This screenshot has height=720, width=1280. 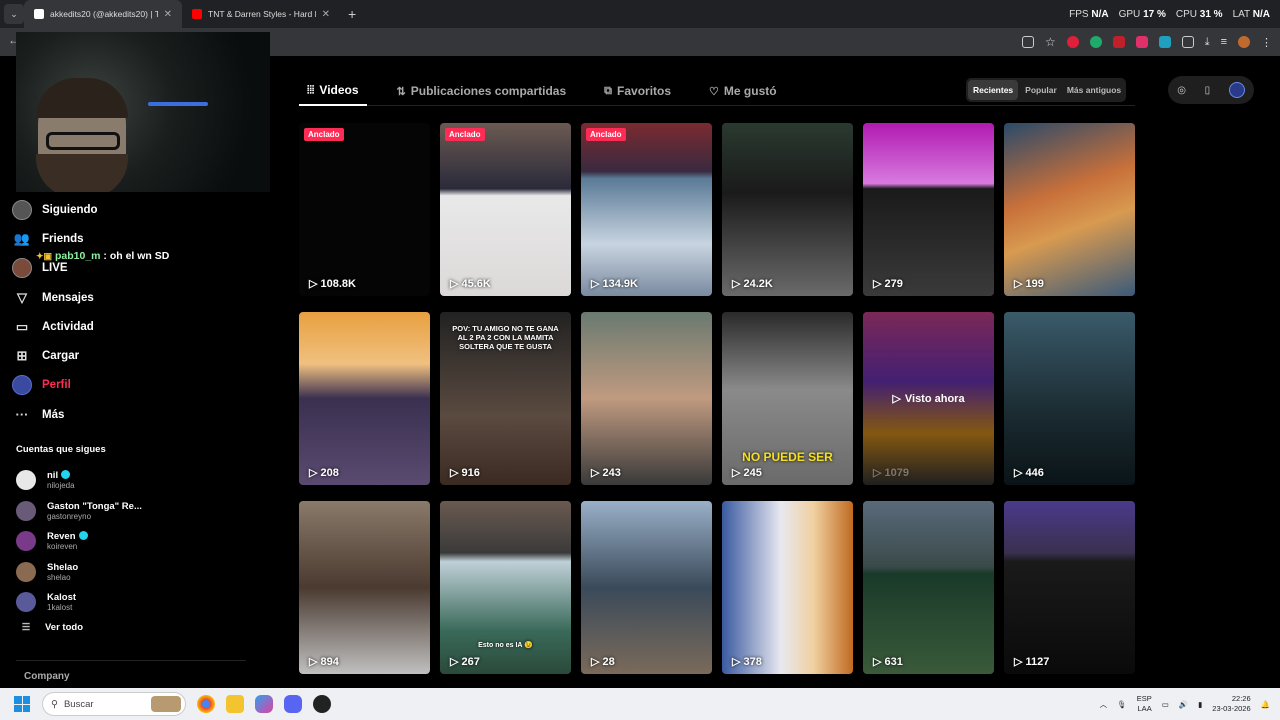 What do you see at coordinates (293, 704) in the screenshot?
I see `discord-icon` at bounding box center [293, 704].